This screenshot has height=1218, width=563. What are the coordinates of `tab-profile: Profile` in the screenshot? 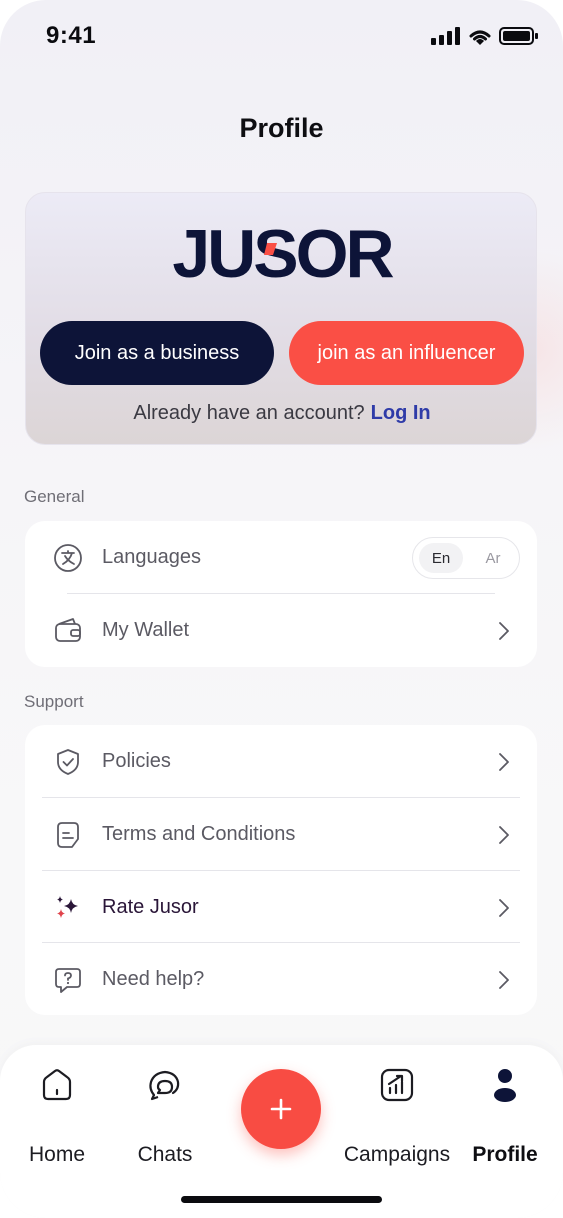 It's located at (504, 1120).